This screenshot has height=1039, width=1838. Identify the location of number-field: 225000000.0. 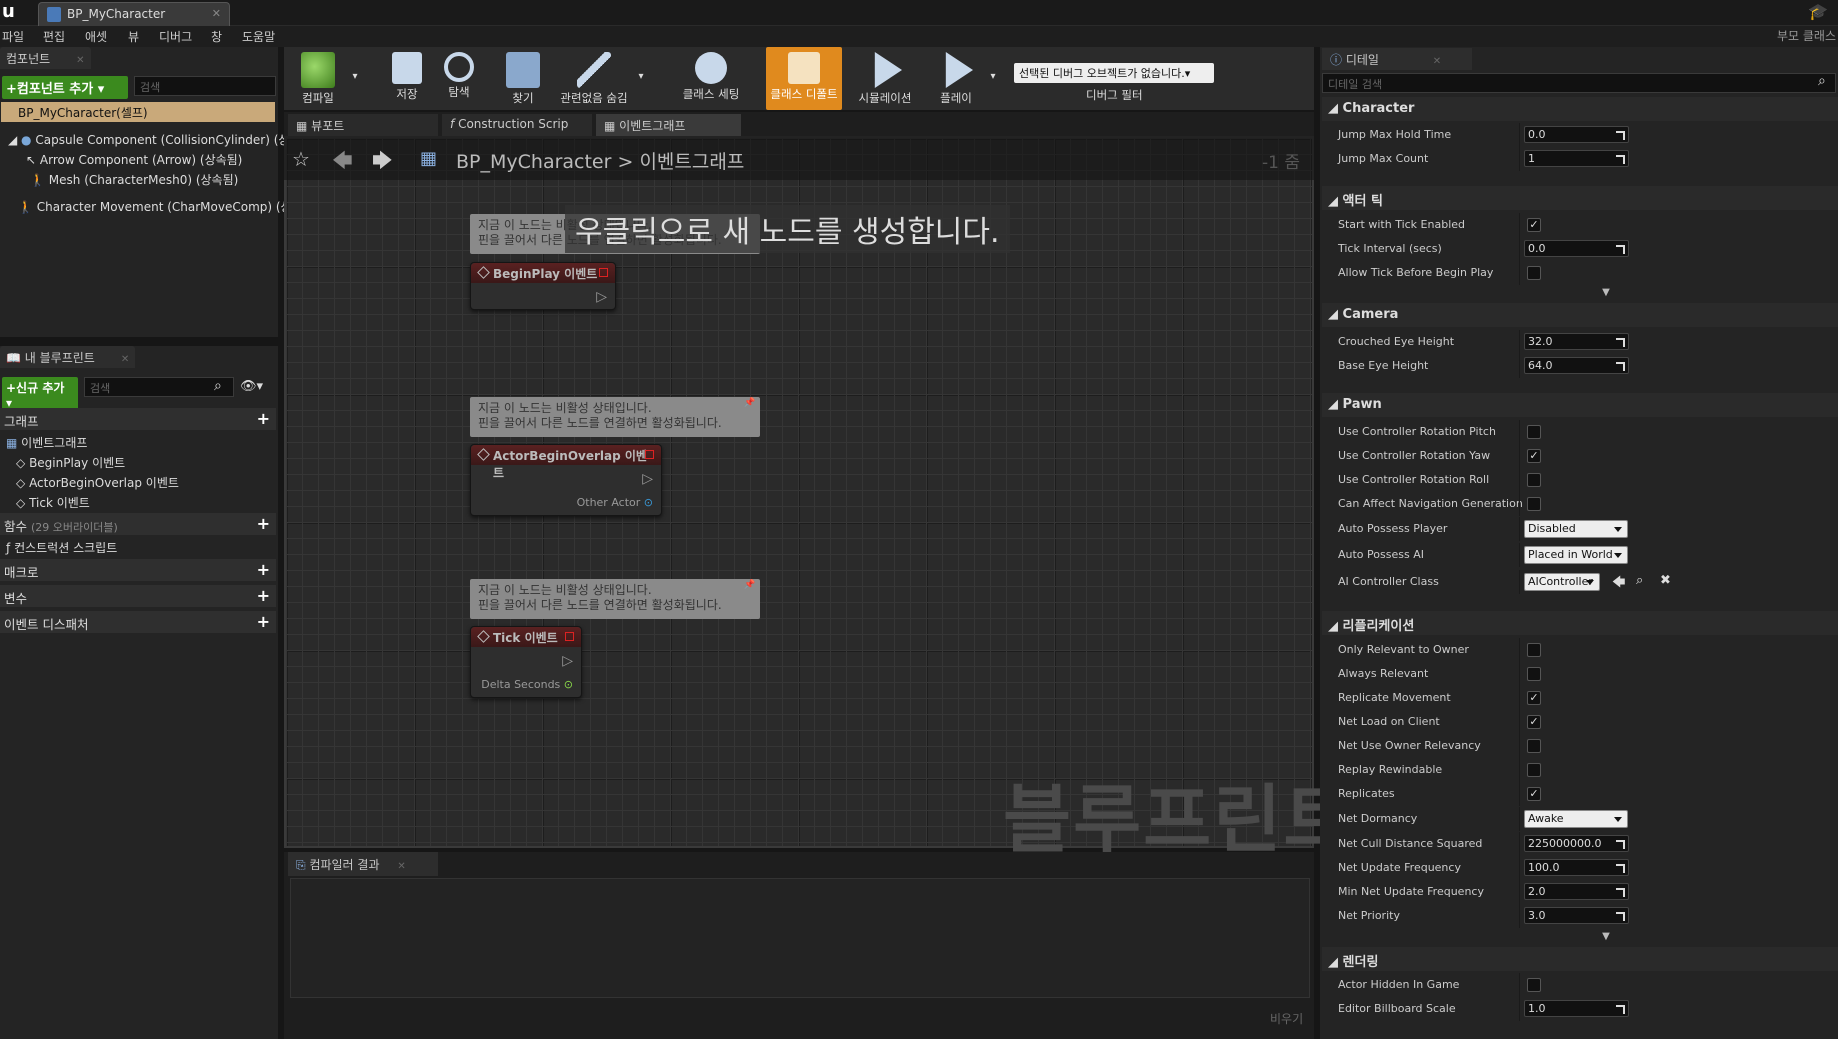
(1576, 843).